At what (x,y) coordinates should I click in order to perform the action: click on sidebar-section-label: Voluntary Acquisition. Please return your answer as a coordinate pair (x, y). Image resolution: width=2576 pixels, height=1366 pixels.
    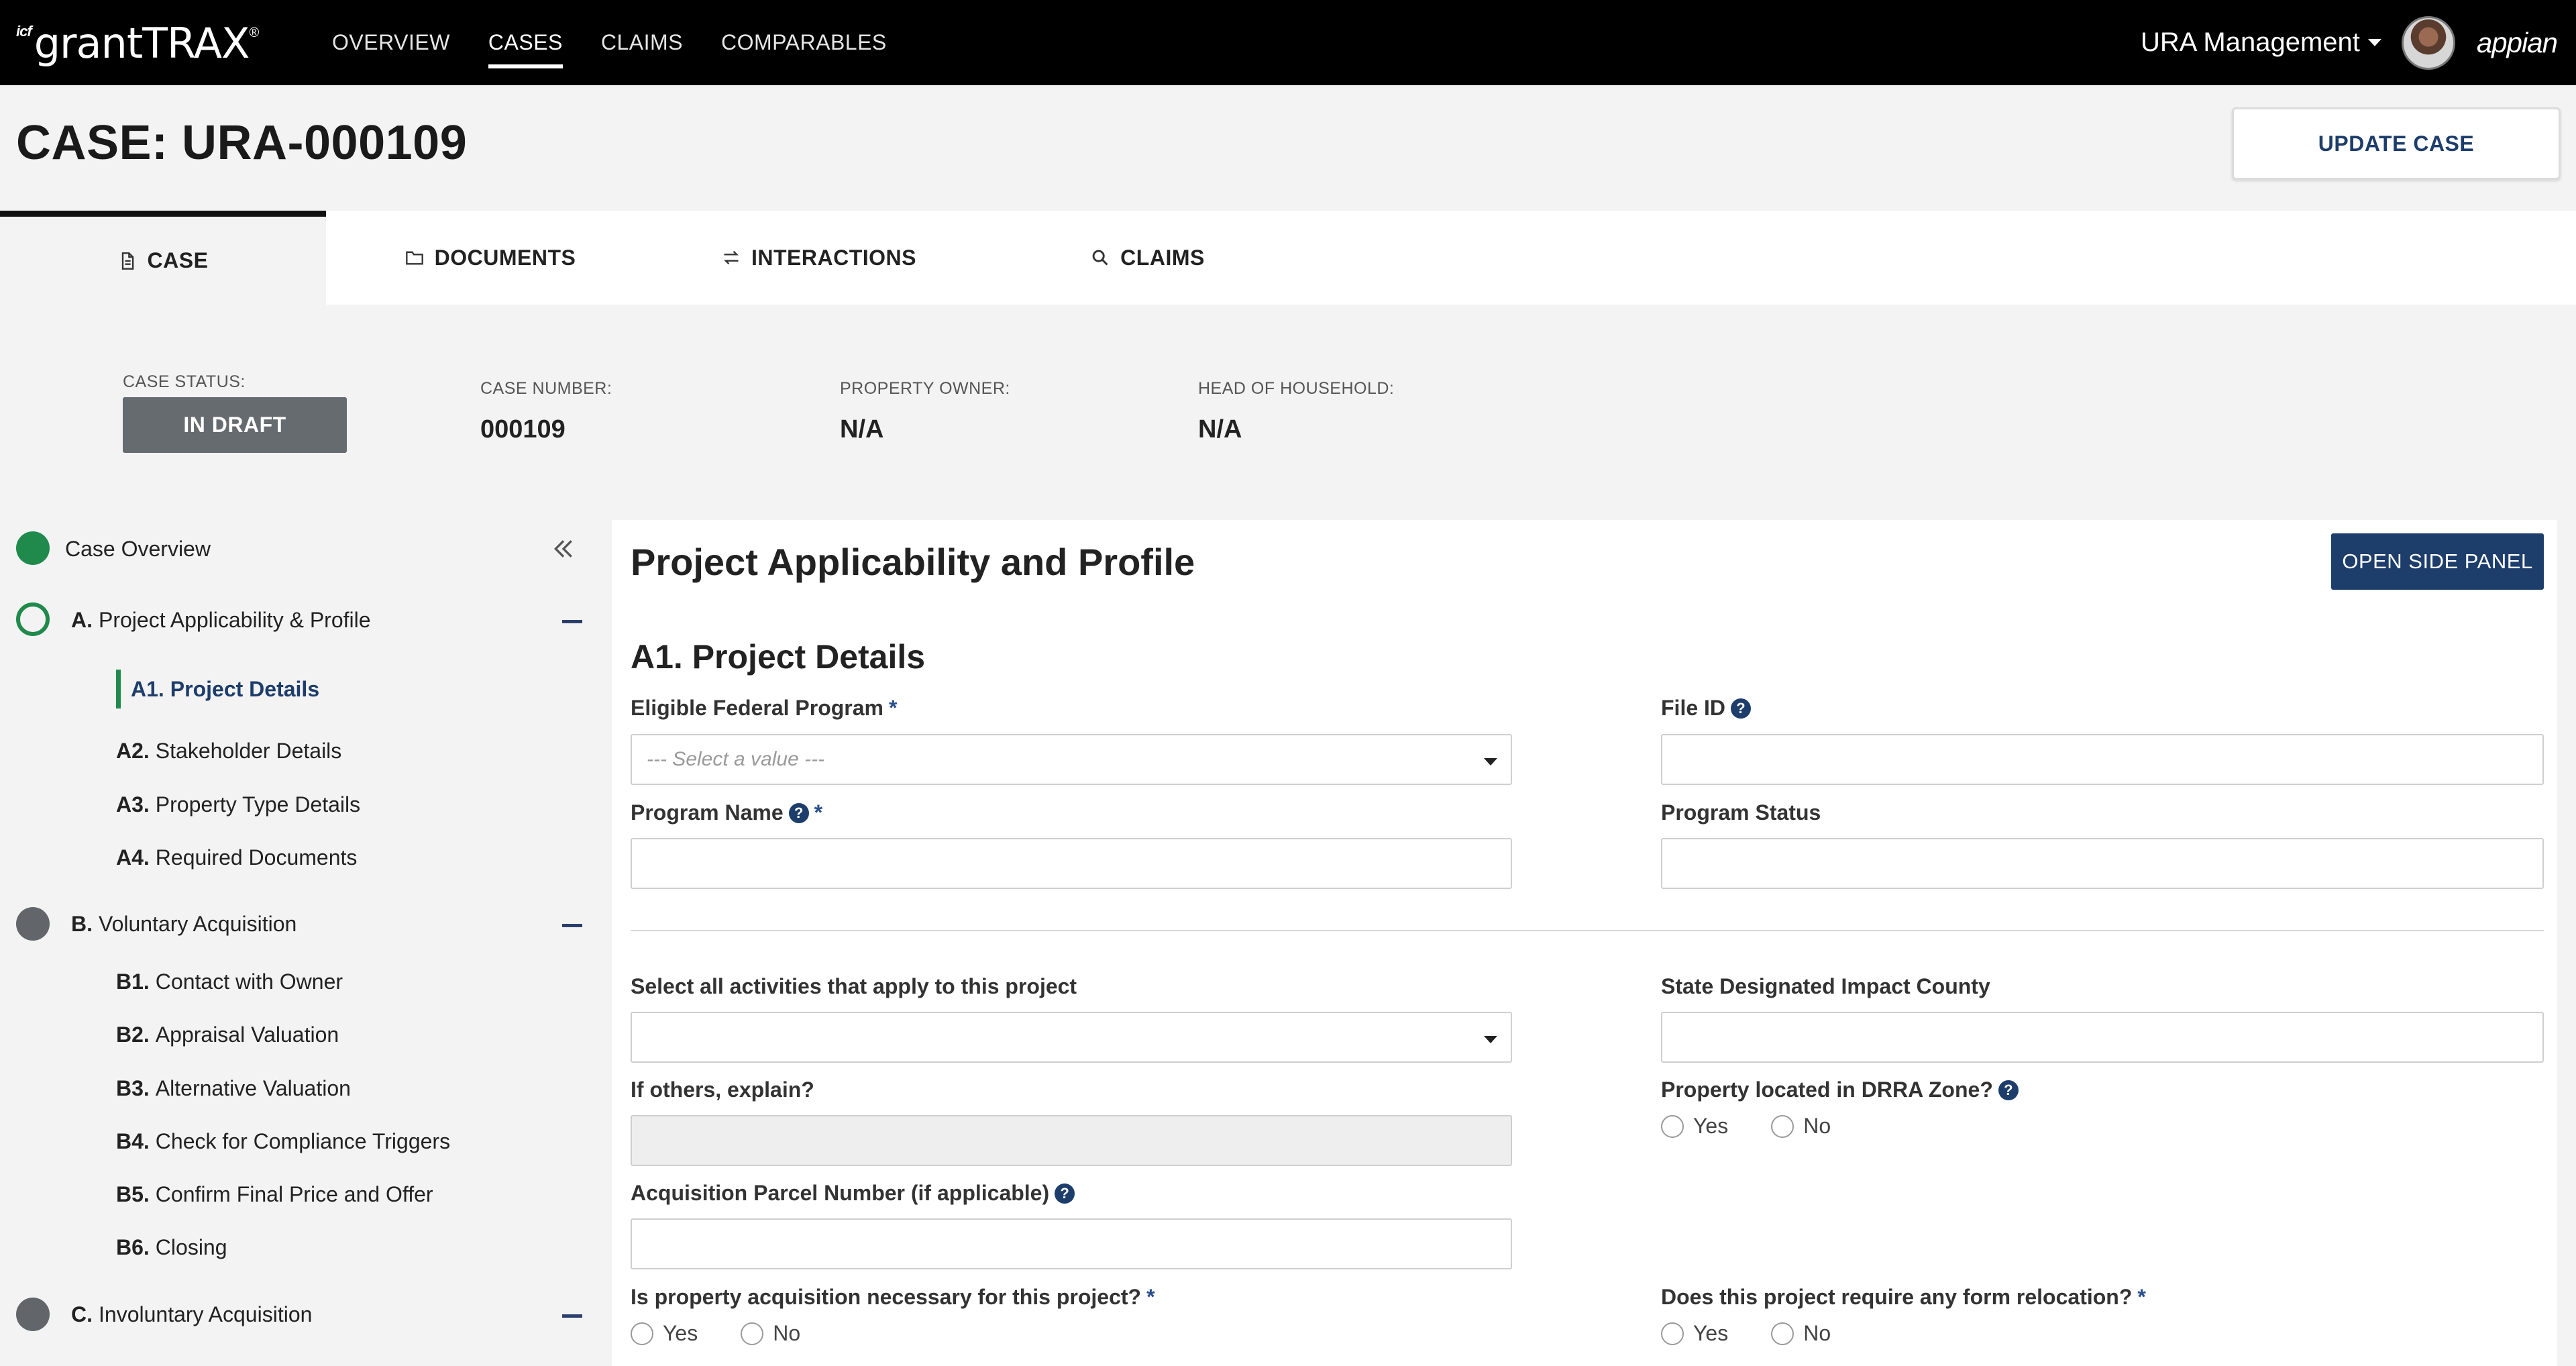
    Looking at the image, I should click on (198, 923).